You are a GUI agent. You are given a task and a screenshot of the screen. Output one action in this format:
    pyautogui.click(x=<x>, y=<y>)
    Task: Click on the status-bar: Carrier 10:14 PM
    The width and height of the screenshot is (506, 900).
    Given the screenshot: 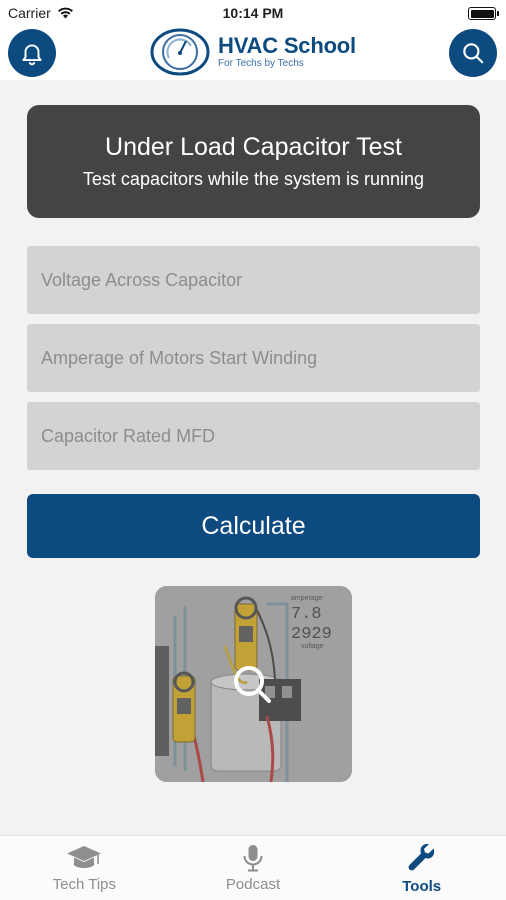 What is the action you would take?
    pyautogui.click(x=253, y=13)
    